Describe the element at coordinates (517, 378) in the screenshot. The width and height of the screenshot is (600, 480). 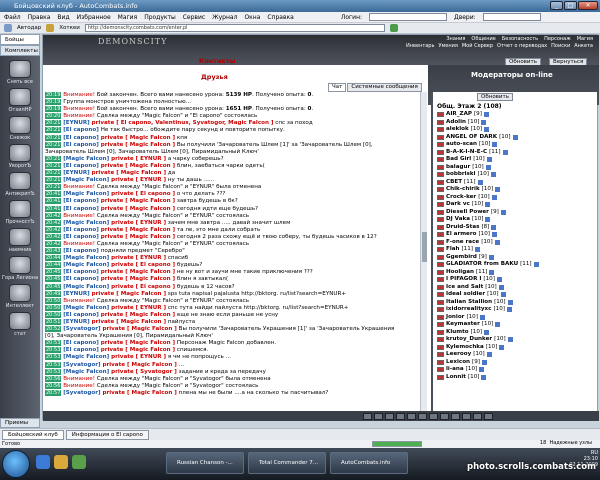
I see `player-row: Lonnit [10]` at that location.